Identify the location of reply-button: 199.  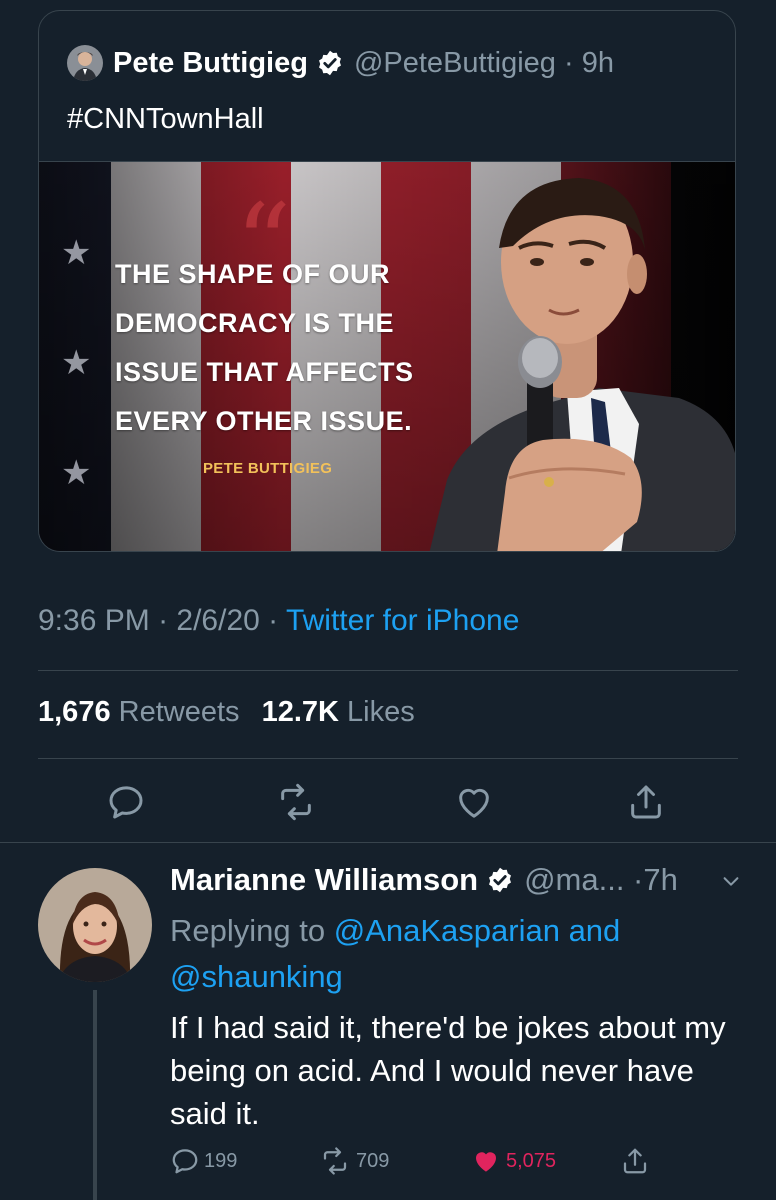
(203, 1161).